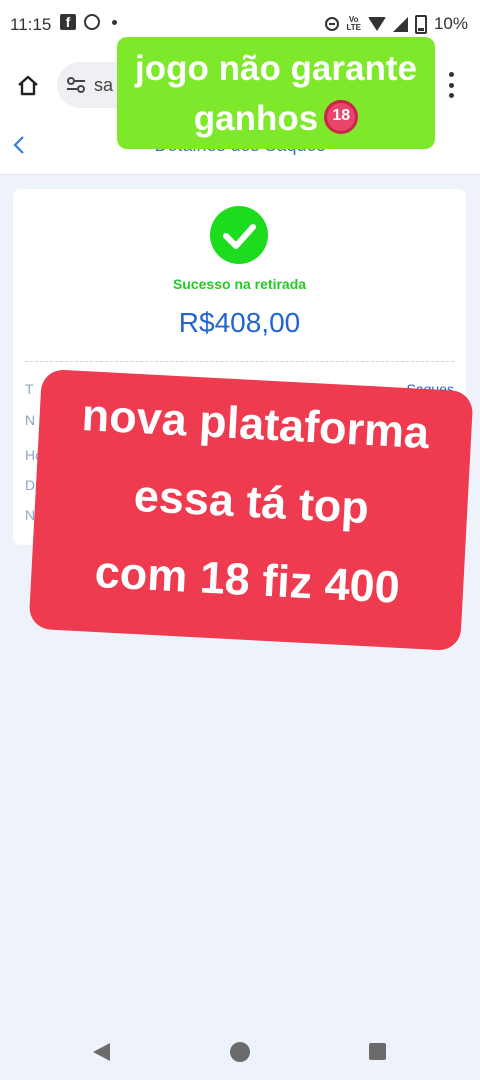  What do you see at coordinates (101, 1052) in the screenshot?
I see `nav-back-icon` at bounding box center [101, 1052].